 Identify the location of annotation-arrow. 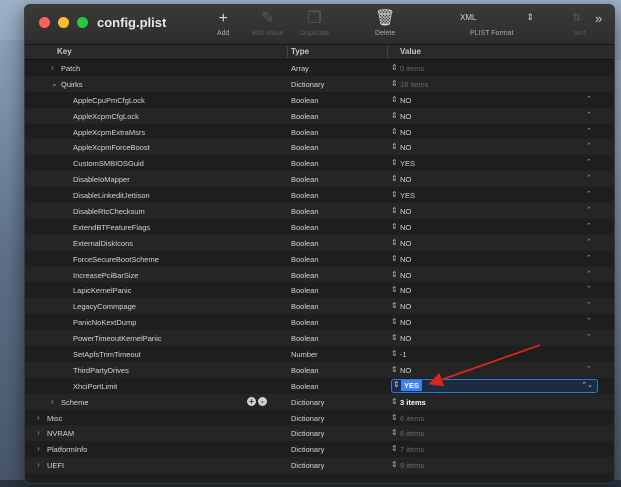
(484, 365).